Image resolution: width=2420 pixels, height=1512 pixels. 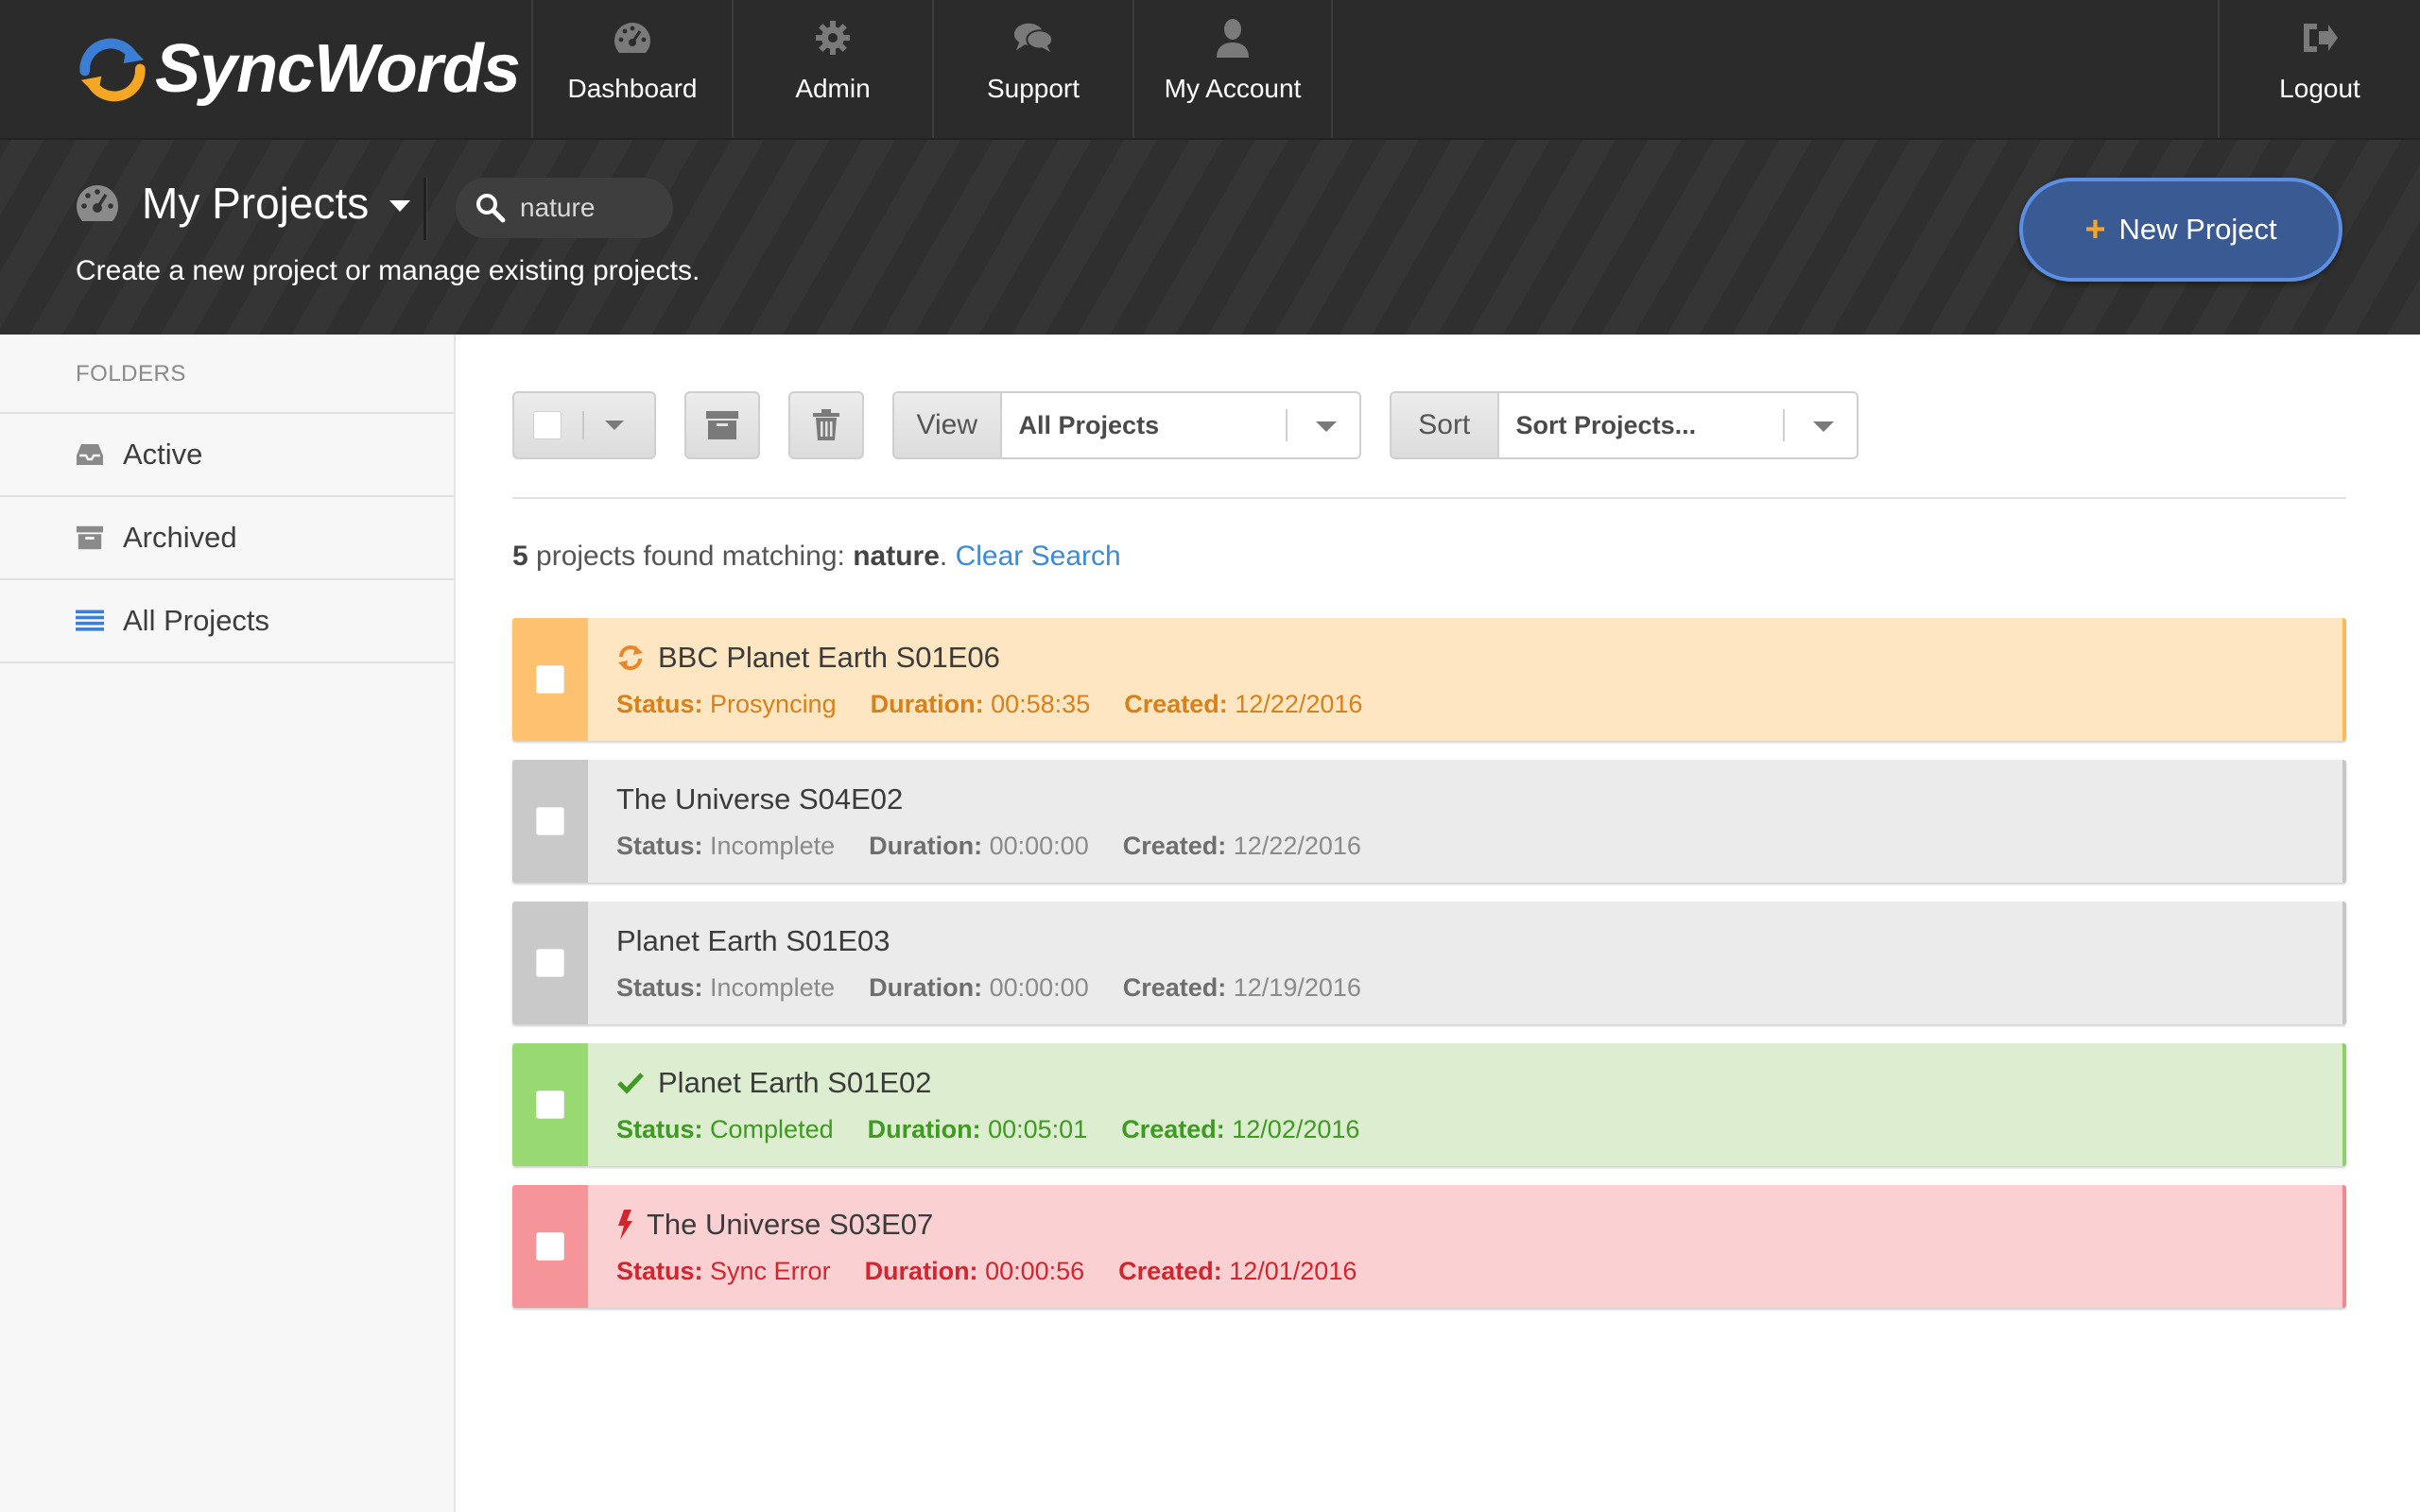 I want to click on result-text: projects found matching:, so click(x=690, y=556).